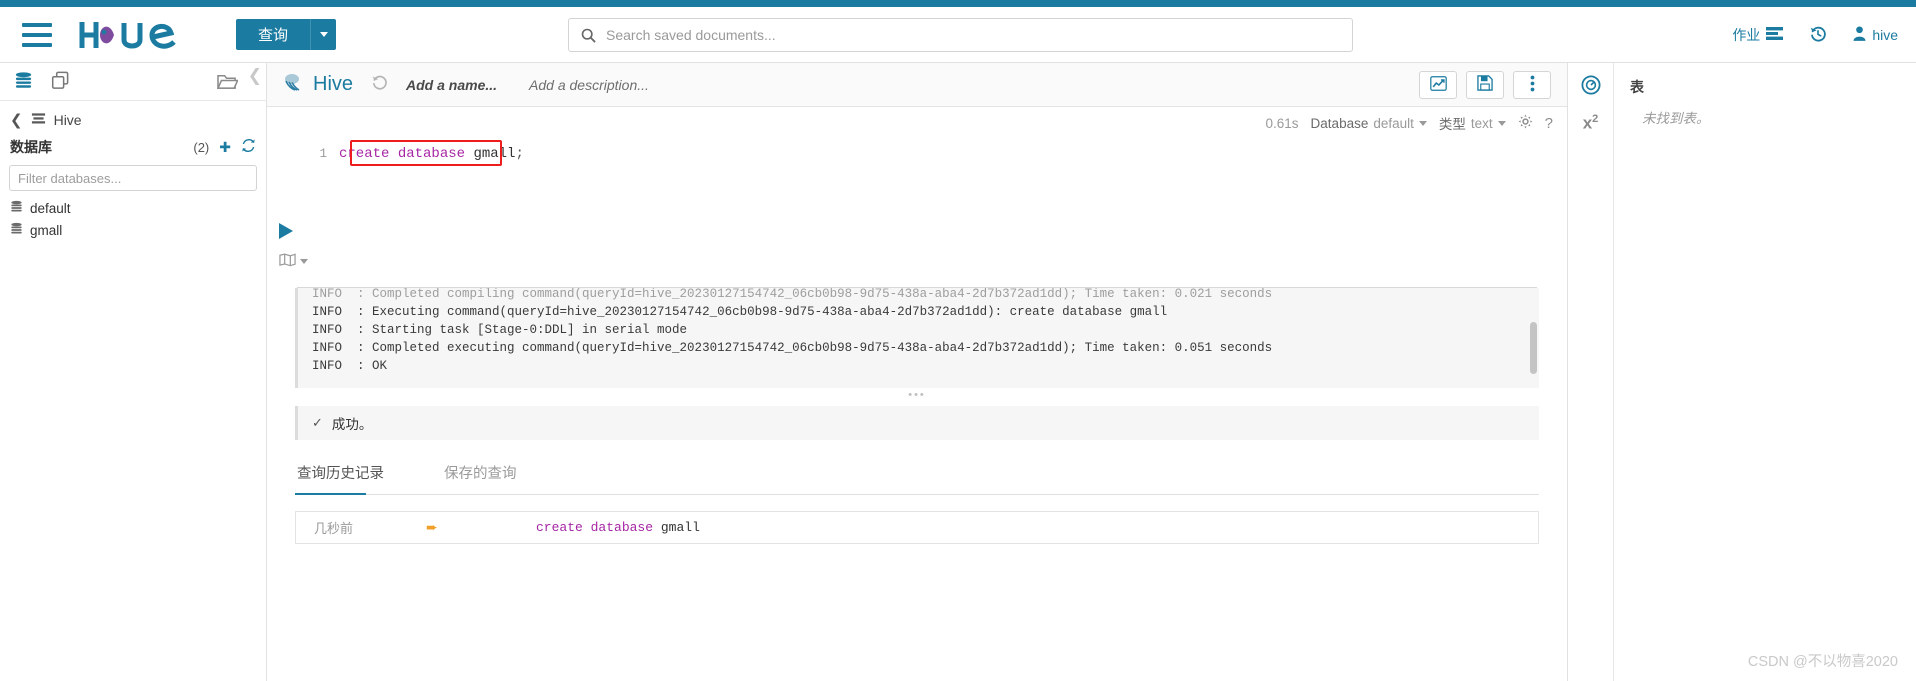 Image resolution: width=1916 pixels, height=681 pixels. I want to click on database-name: default, so click(50, 208).